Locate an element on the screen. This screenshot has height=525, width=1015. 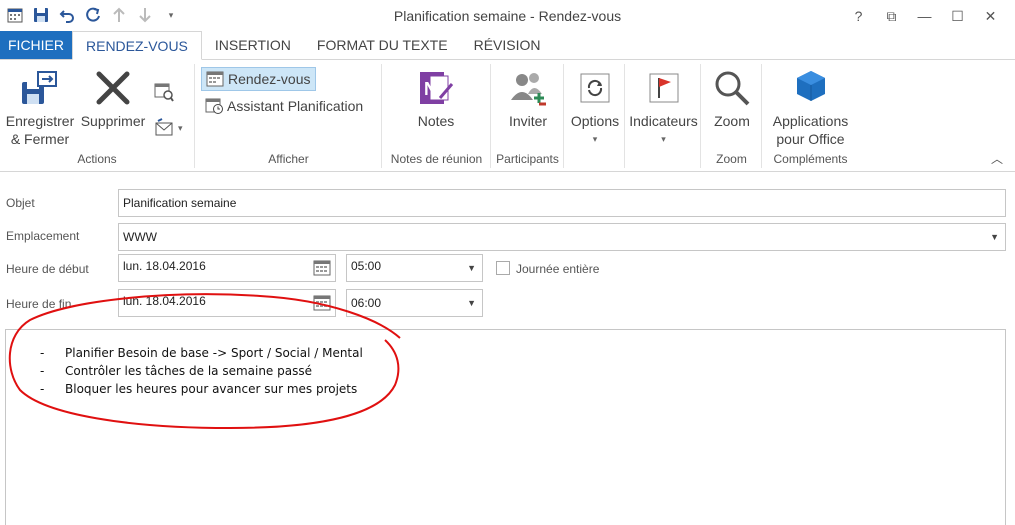
group-afficher-label: Afficher is located at coordinates (288, 159).